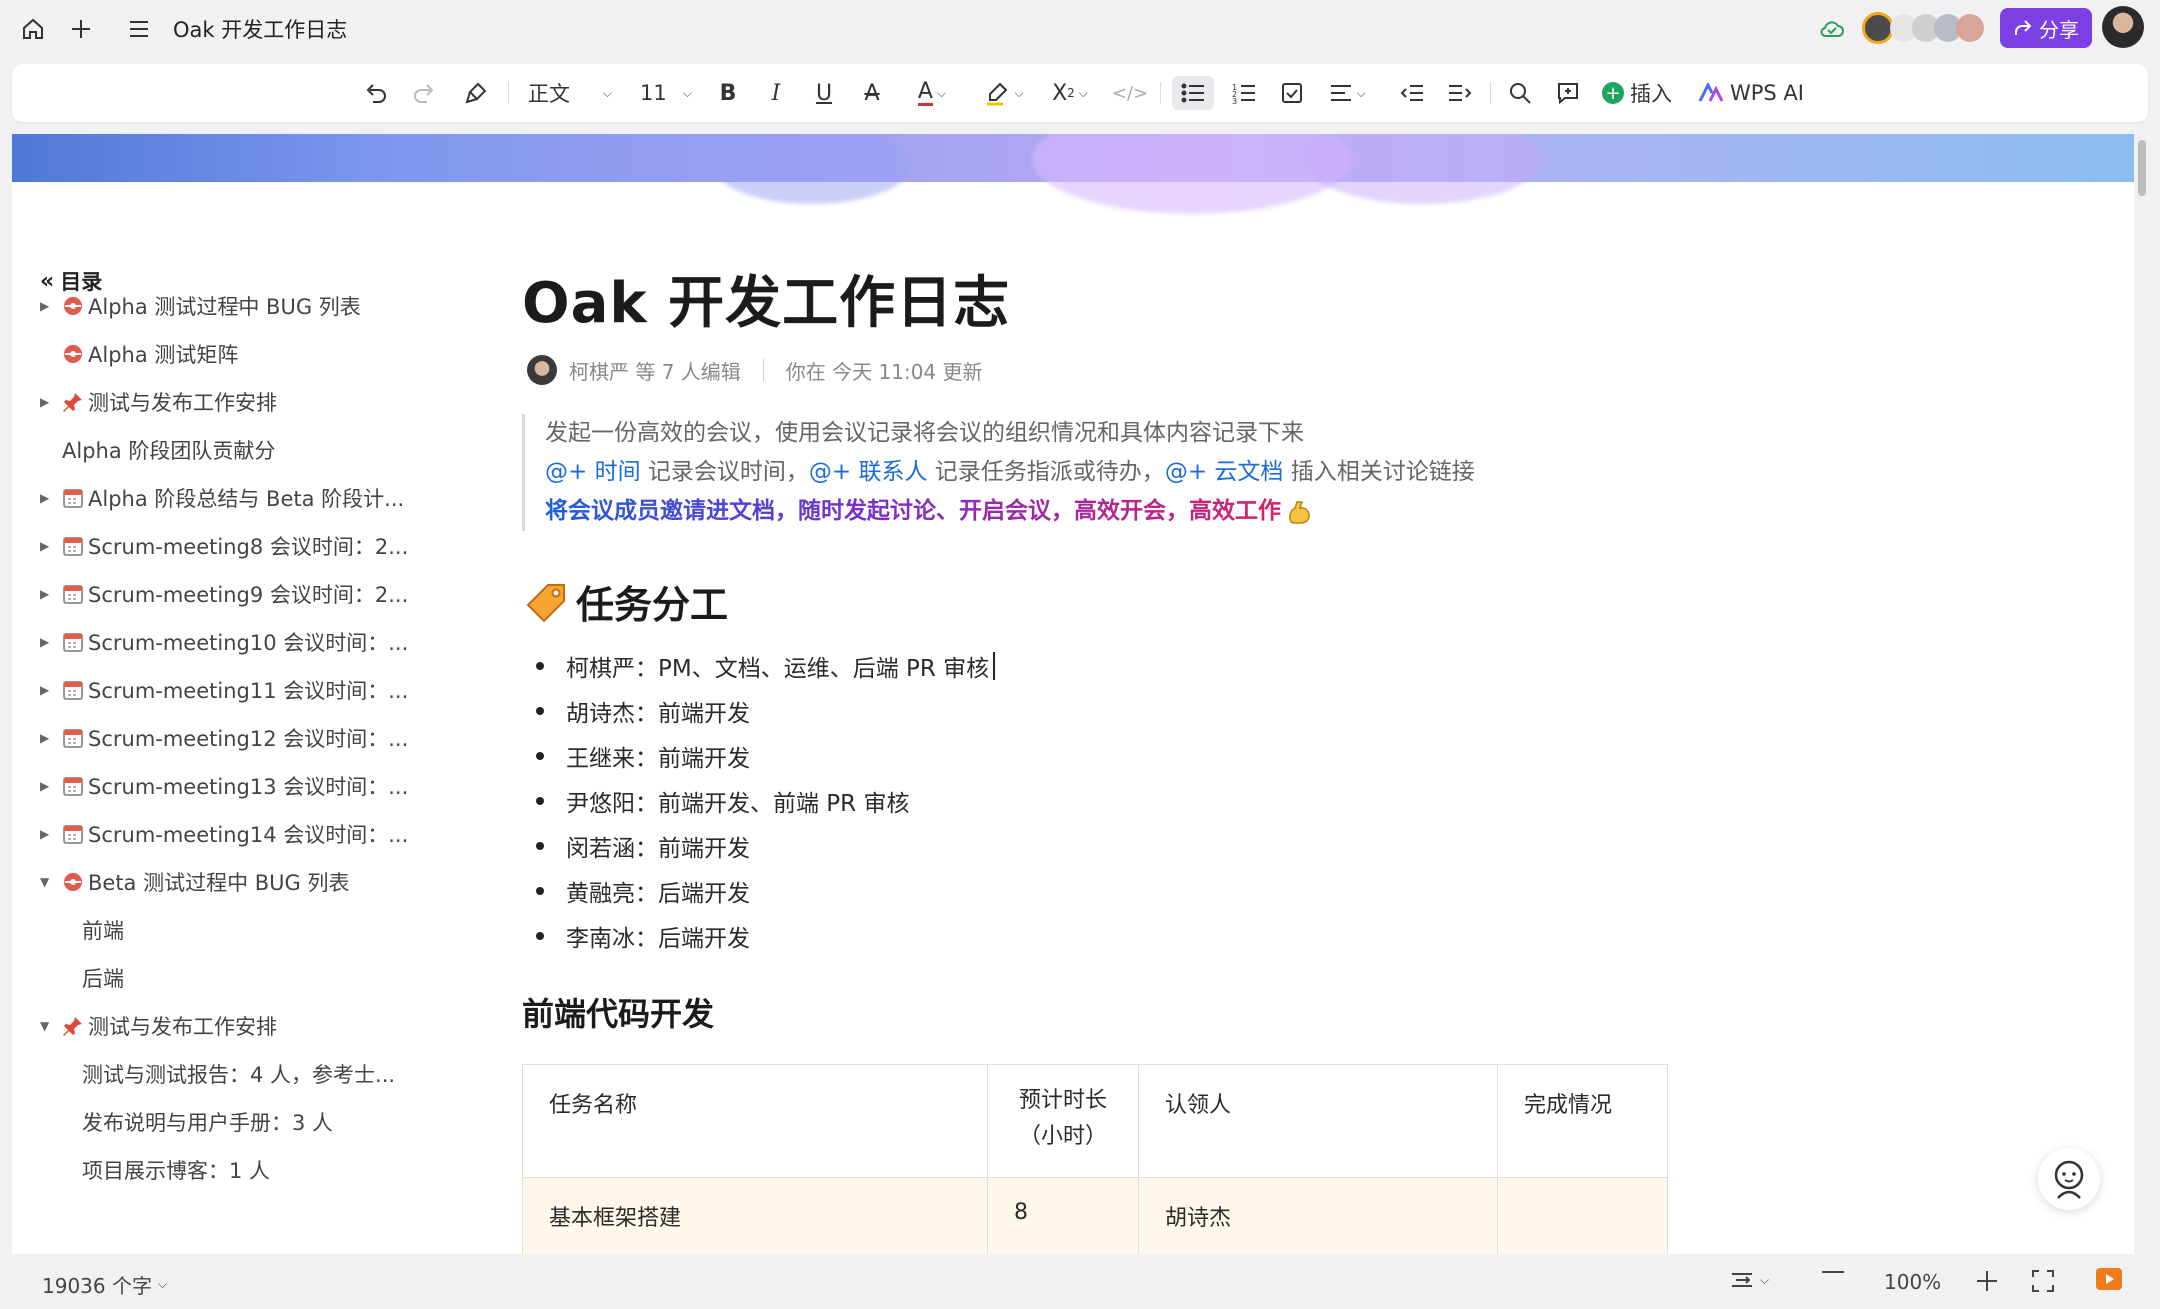 Image resolution: width=2160 pixels, height=1309 pixels. What do you see at coordinates (260, 29) in the screenshot?
I see `document-title-tab: Oak 开发工作日志` at bounding box center [260, 29].